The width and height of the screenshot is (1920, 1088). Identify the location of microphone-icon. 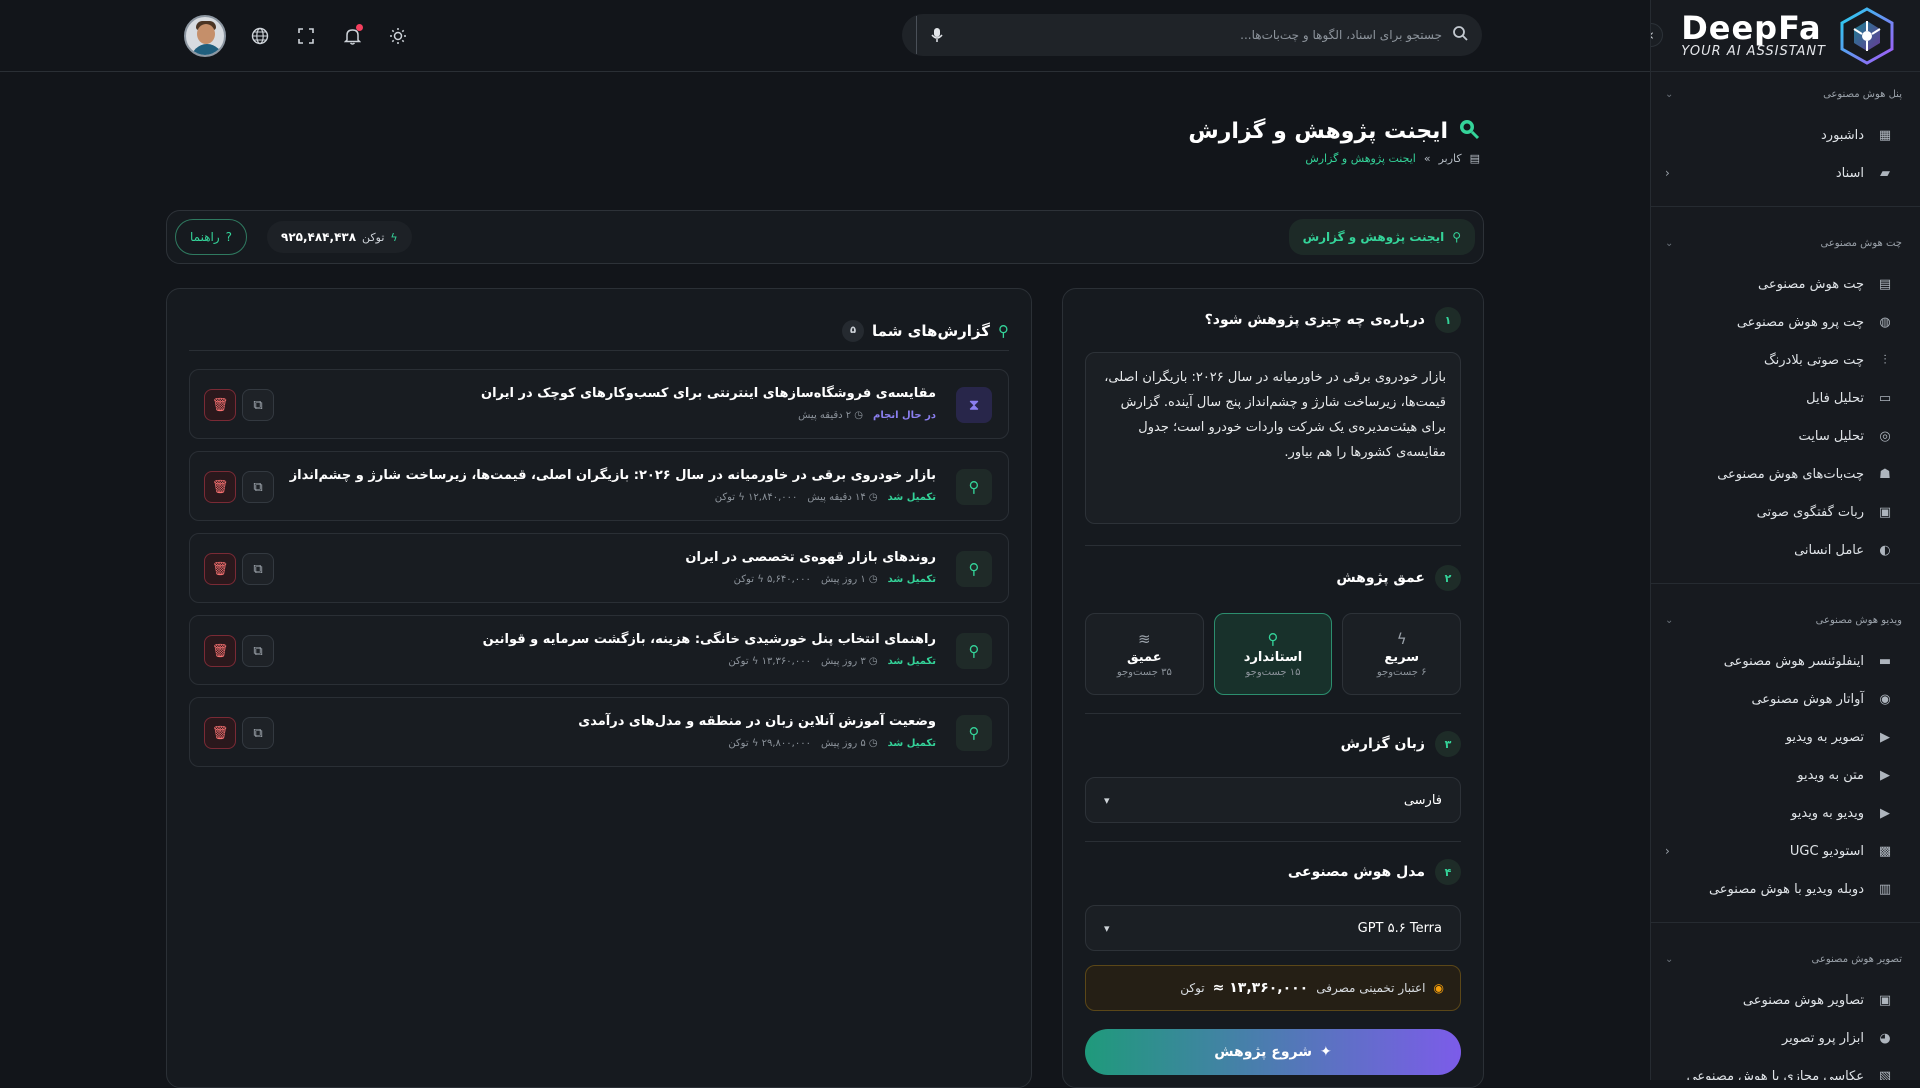
(936, 35).